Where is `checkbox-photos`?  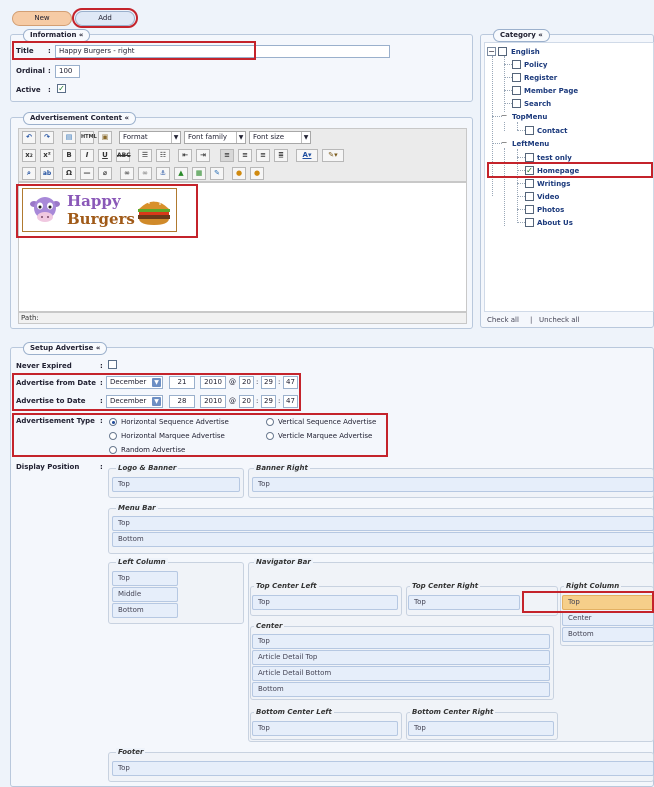
checkbox-photos is located at coordinates (529, 209).